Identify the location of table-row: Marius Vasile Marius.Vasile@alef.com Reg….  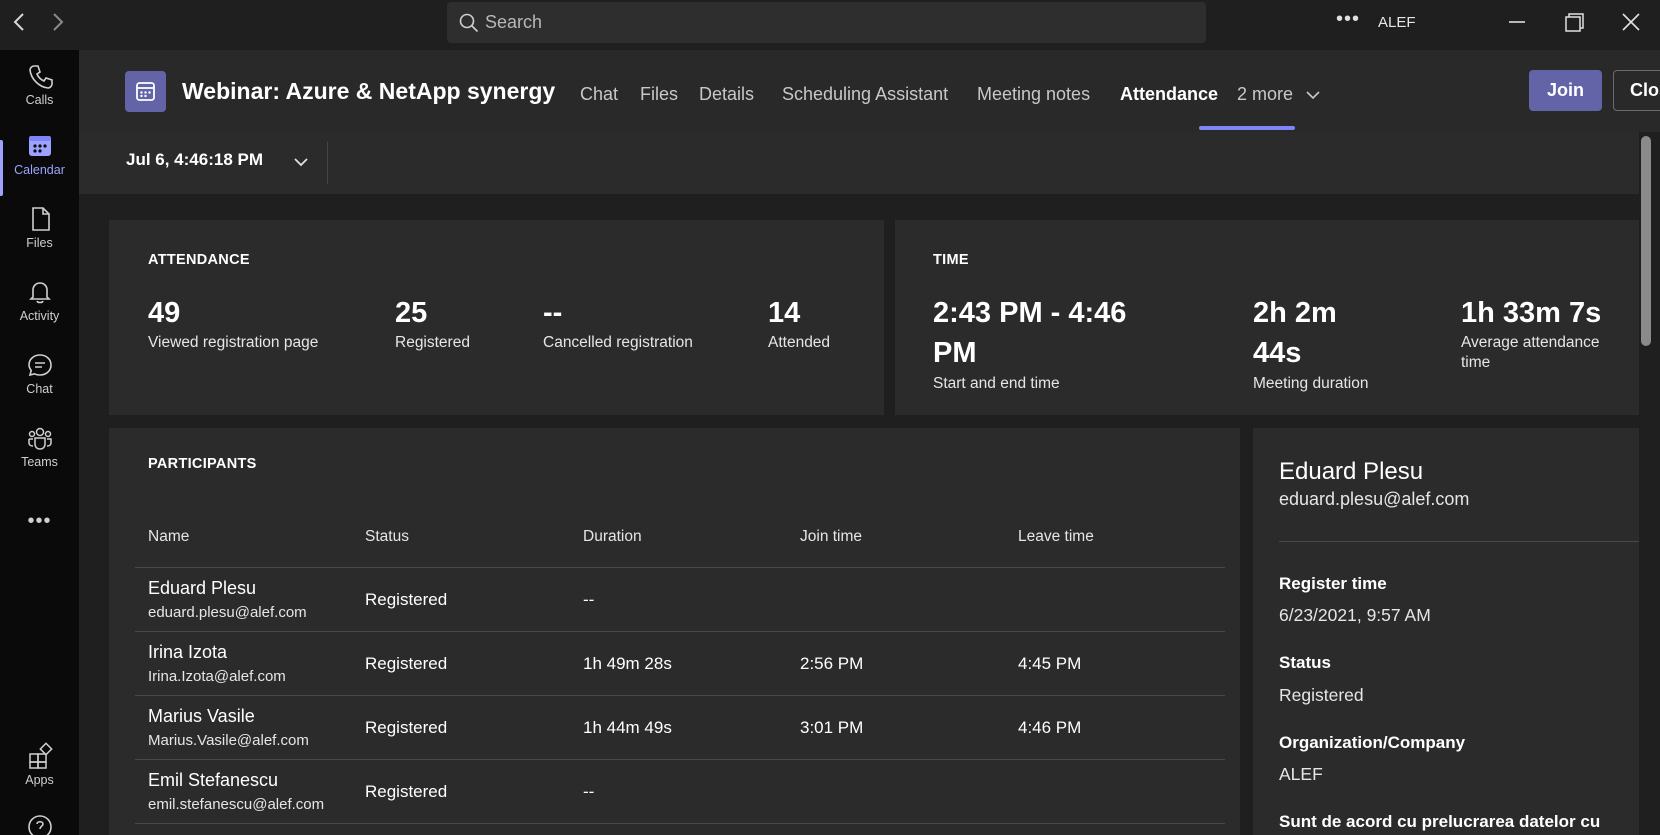
(680, 728).